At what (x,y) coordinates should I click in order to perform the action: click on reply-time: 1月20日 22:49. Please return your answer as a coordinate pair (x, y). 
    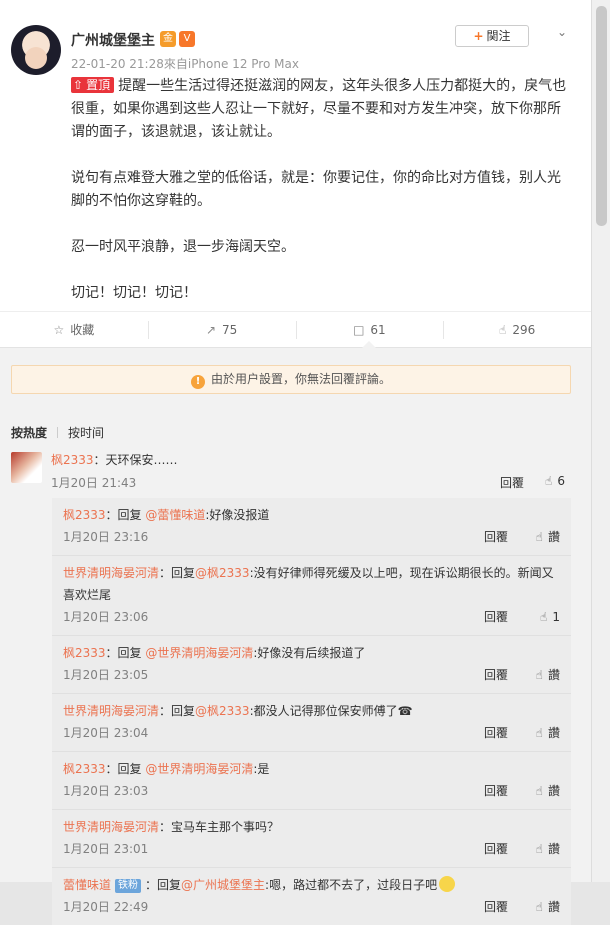
    Looking at the image, I should click on (106, 907).